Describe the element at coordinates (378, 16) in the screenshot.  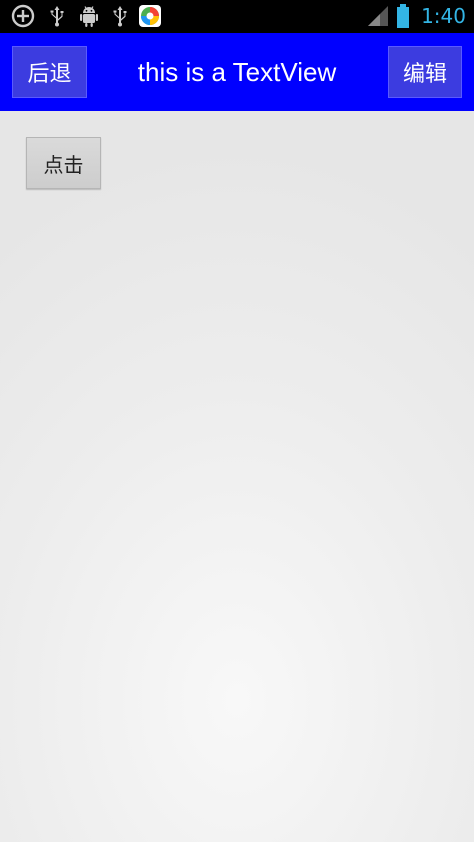
I see `signal-icon` at that location.